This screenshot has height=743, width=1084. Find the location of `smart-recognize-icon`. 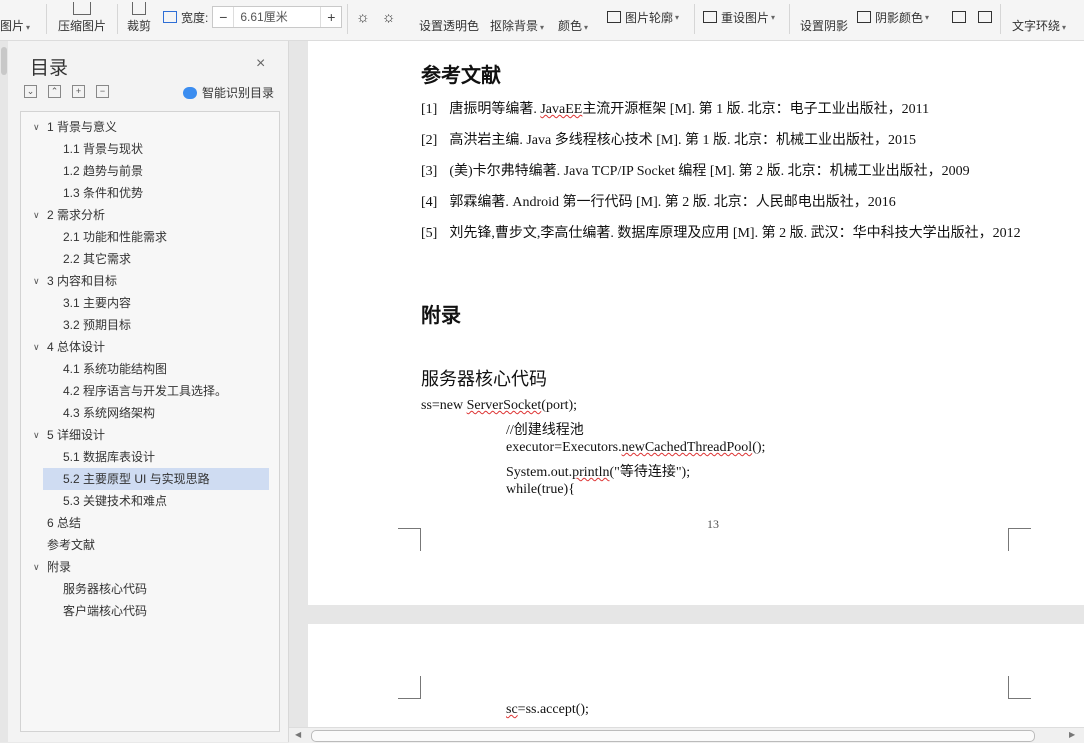

smart-recognize-icon is located at coordinates (190, 92).